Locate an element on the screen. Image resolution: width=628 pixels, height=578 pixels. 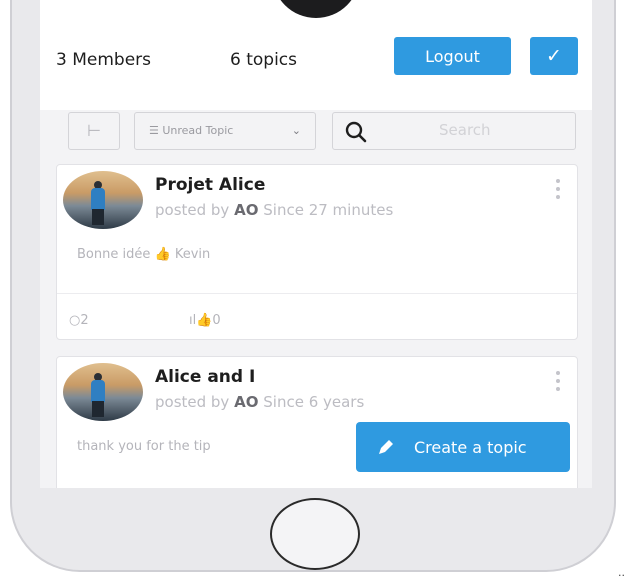
topic-meta: posted by AO Since 27 minutes is located at coordinates (274, 210).